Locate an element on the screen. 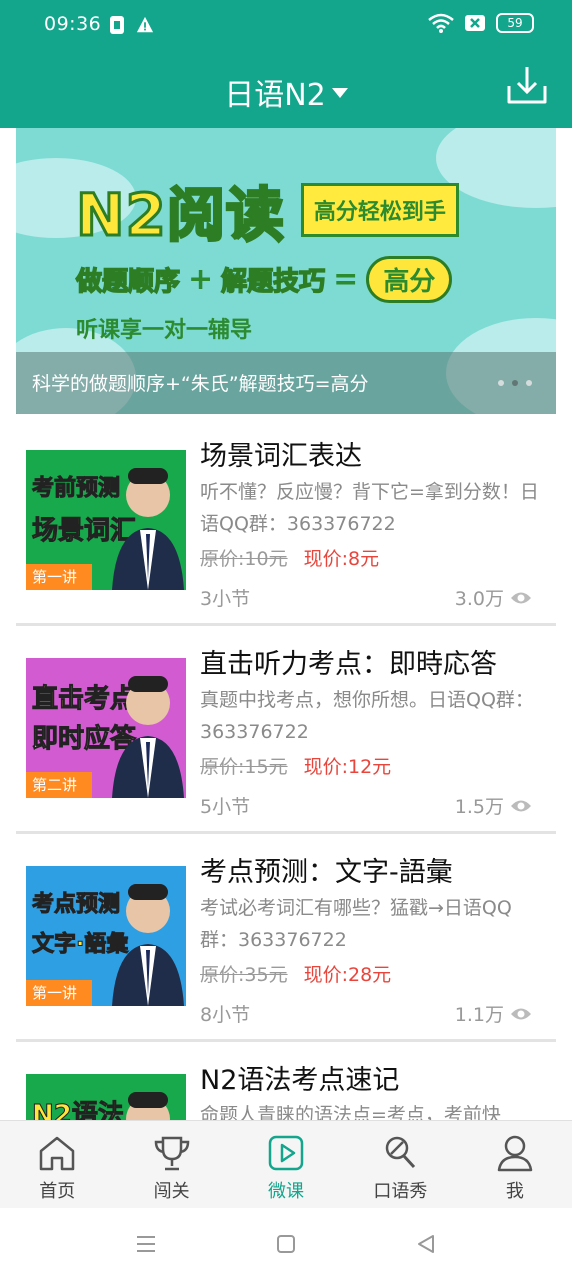 This screenshot has width=572, height=1280. bottom-nav: 首页 闯关 微课 口语秀 我 is located at coordinates (286, 1164).